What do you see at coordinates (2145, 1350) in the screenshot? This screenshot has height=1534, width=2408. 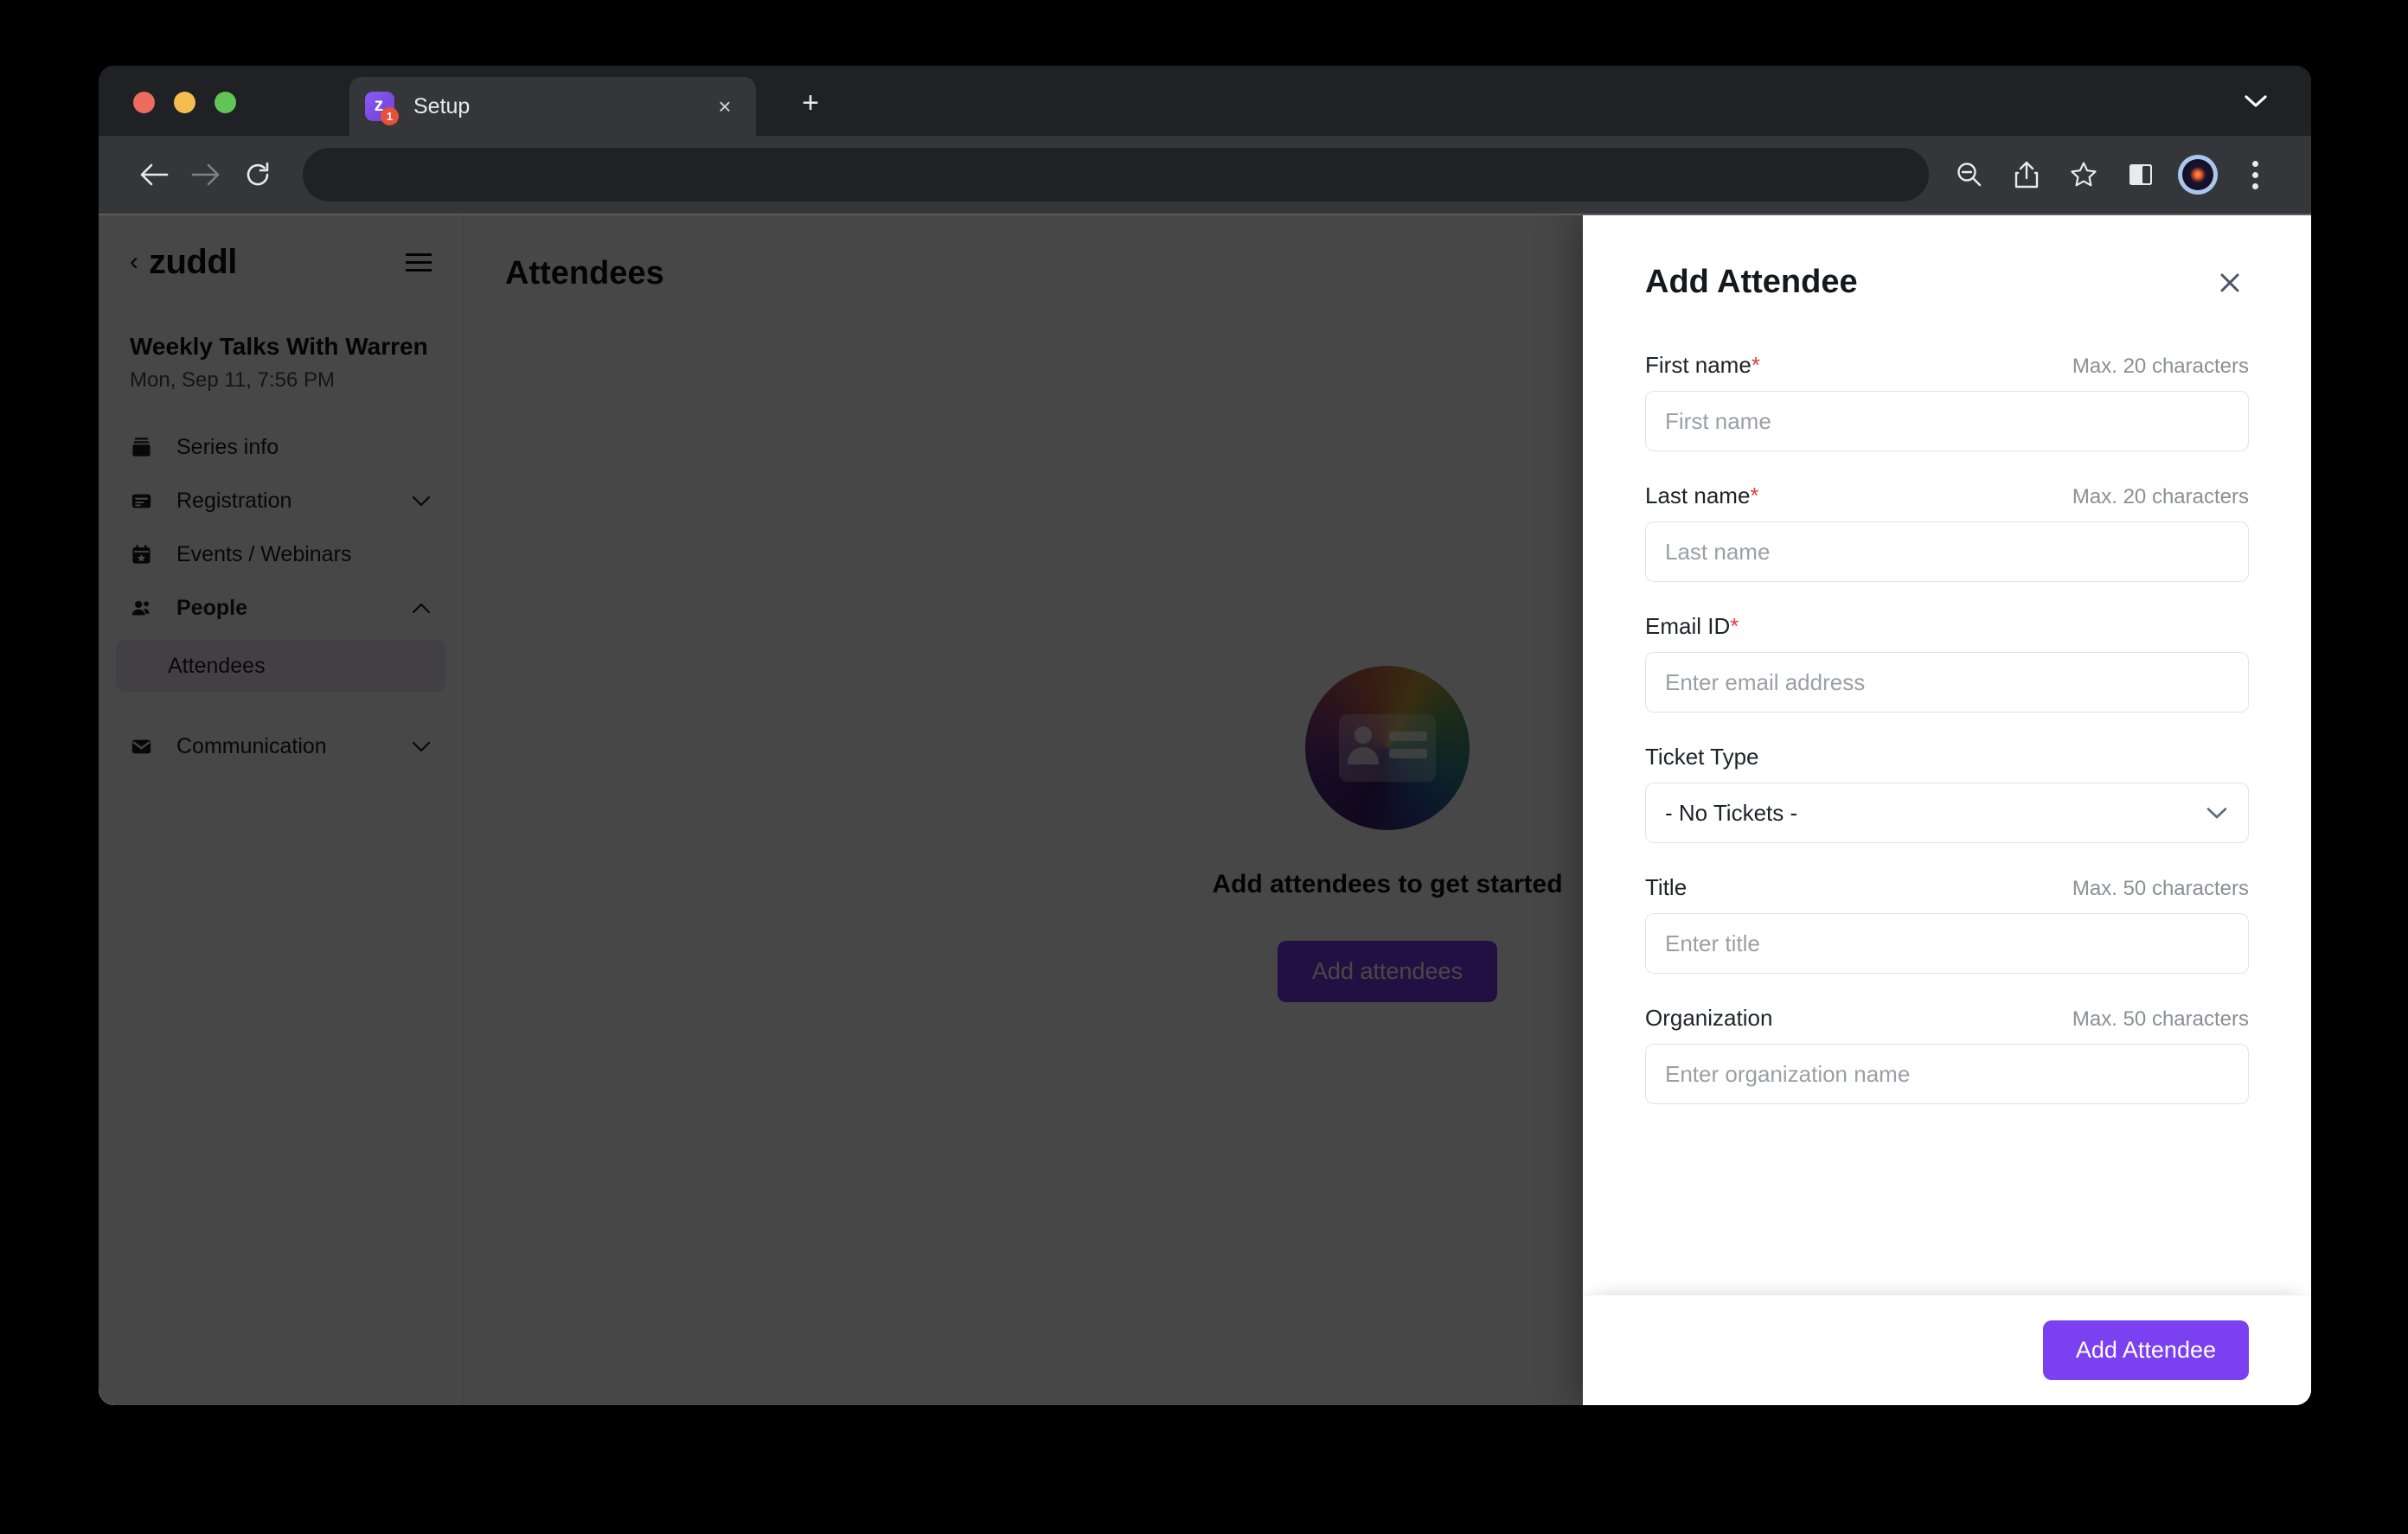 I see `submit-add-attendee-button: Add Attendee` at bounding box center [2145, 1350].